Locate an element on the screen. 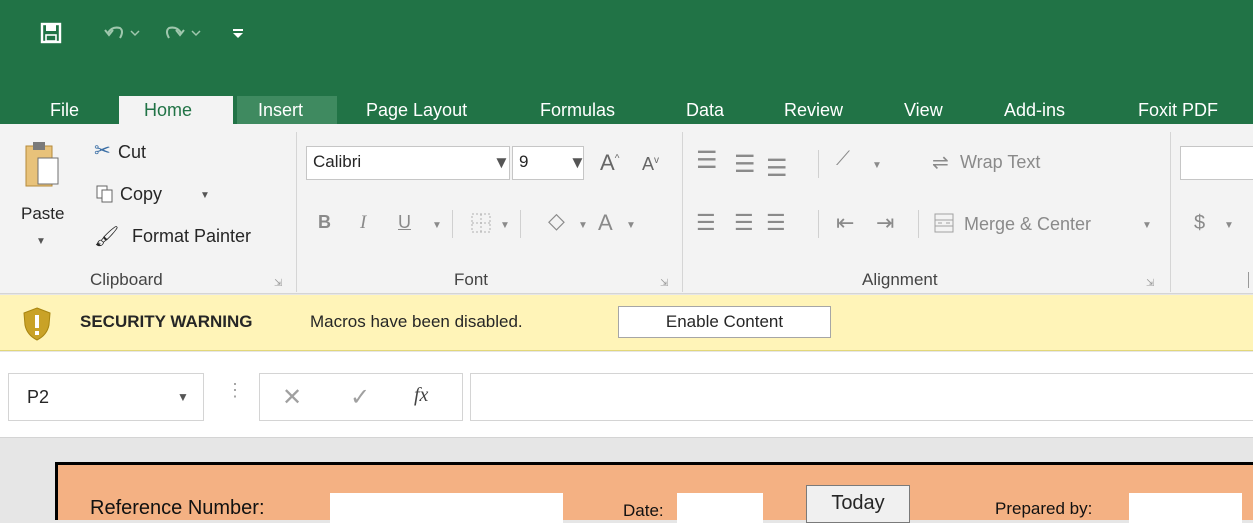 This screenshot has width=1253, height=523. formula-input is located at coordinates (861, 397).